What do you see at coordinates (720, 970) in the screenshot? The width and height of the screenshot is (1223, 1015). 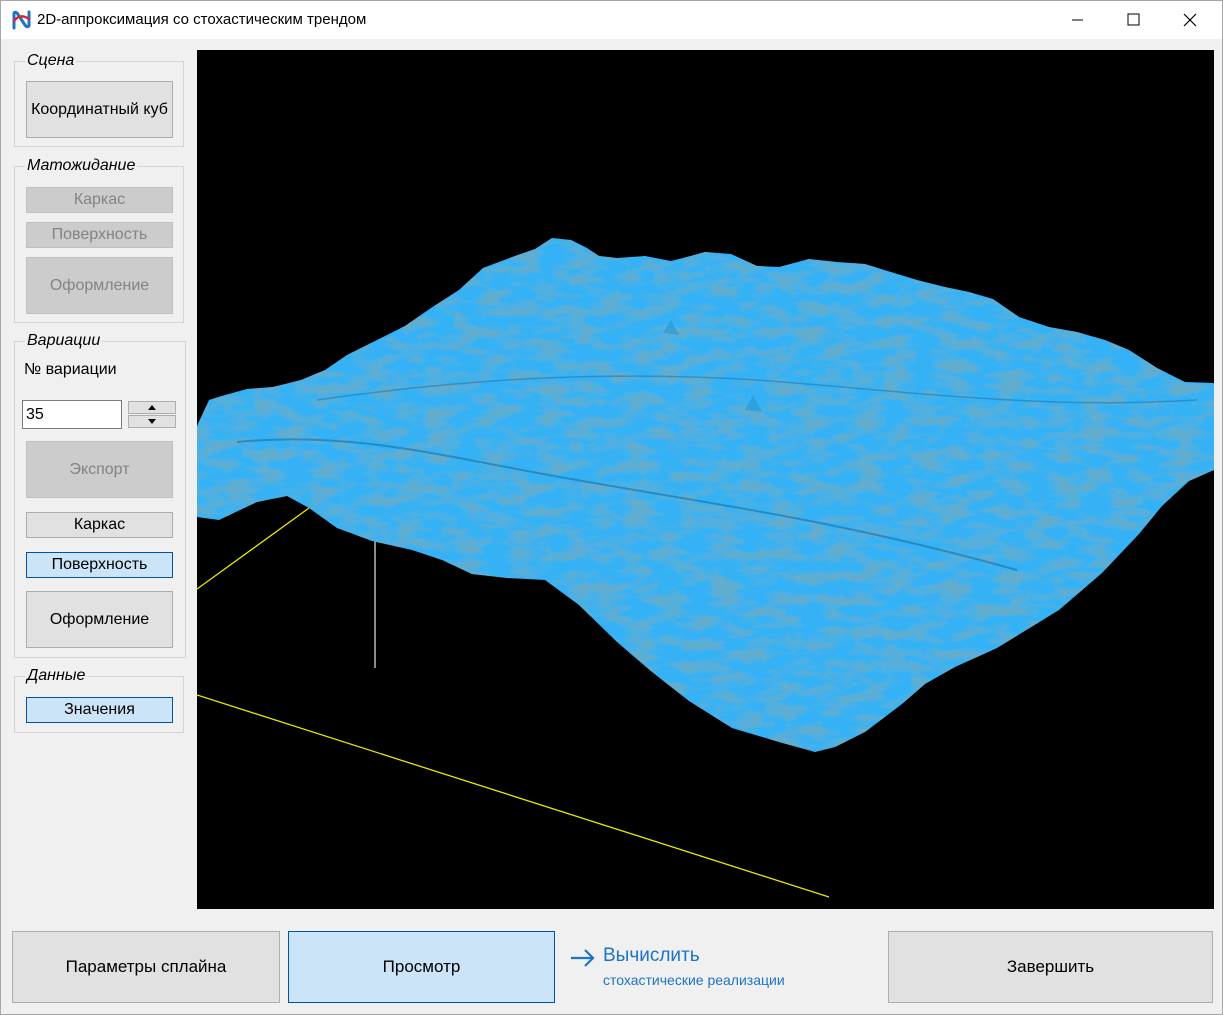 I see `compute-link: Вычислить стохастические реализации` at bounding box center [720, 970].